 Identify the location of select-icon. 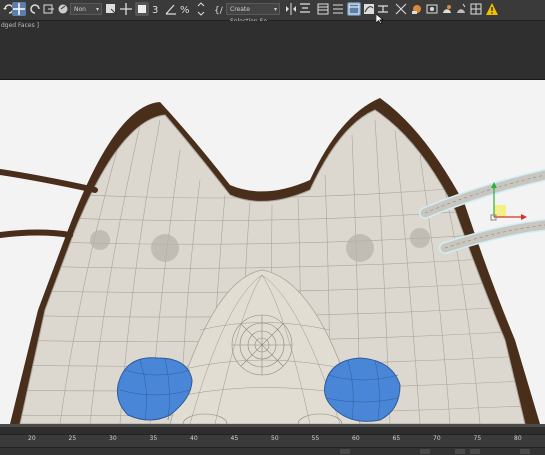
(111, 9).